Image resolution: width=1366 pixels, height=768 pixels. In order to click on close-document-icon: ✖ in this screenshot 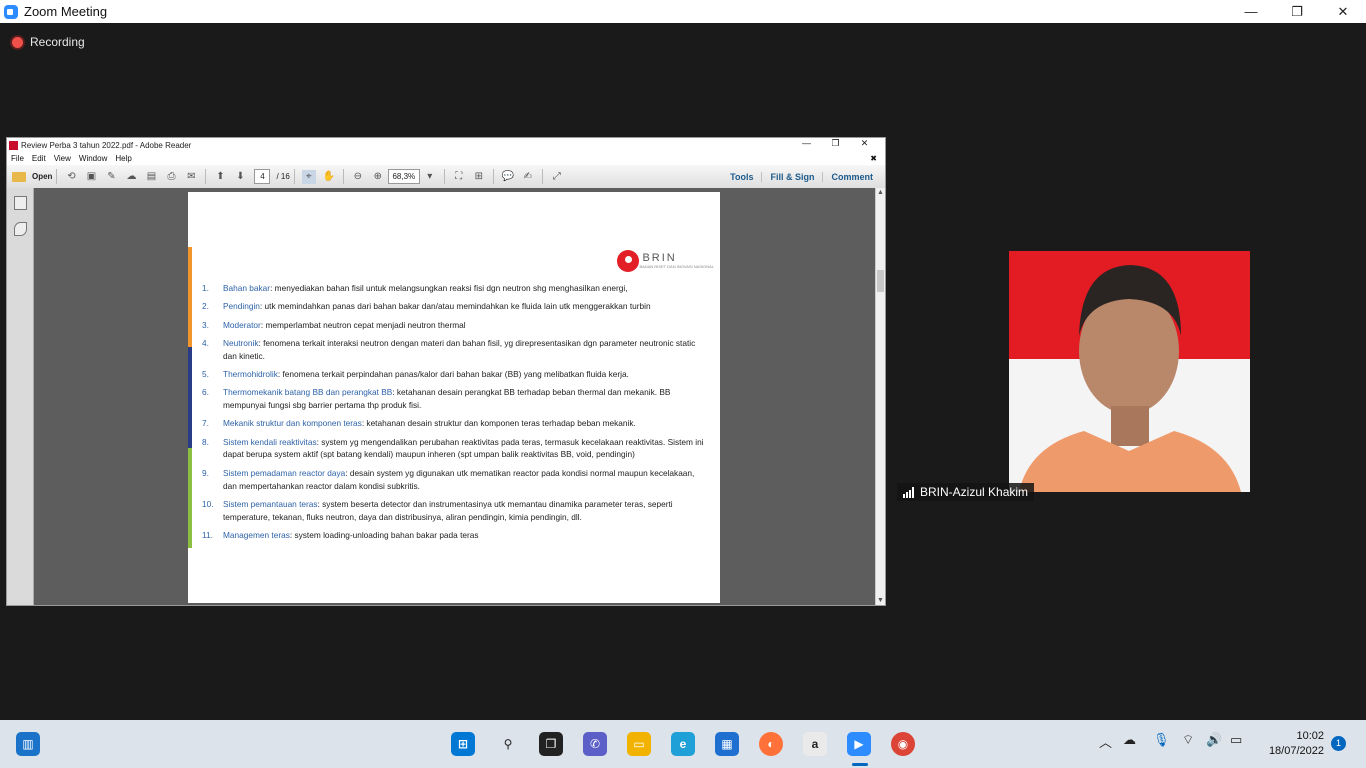, I will do `click(873, 158)`.